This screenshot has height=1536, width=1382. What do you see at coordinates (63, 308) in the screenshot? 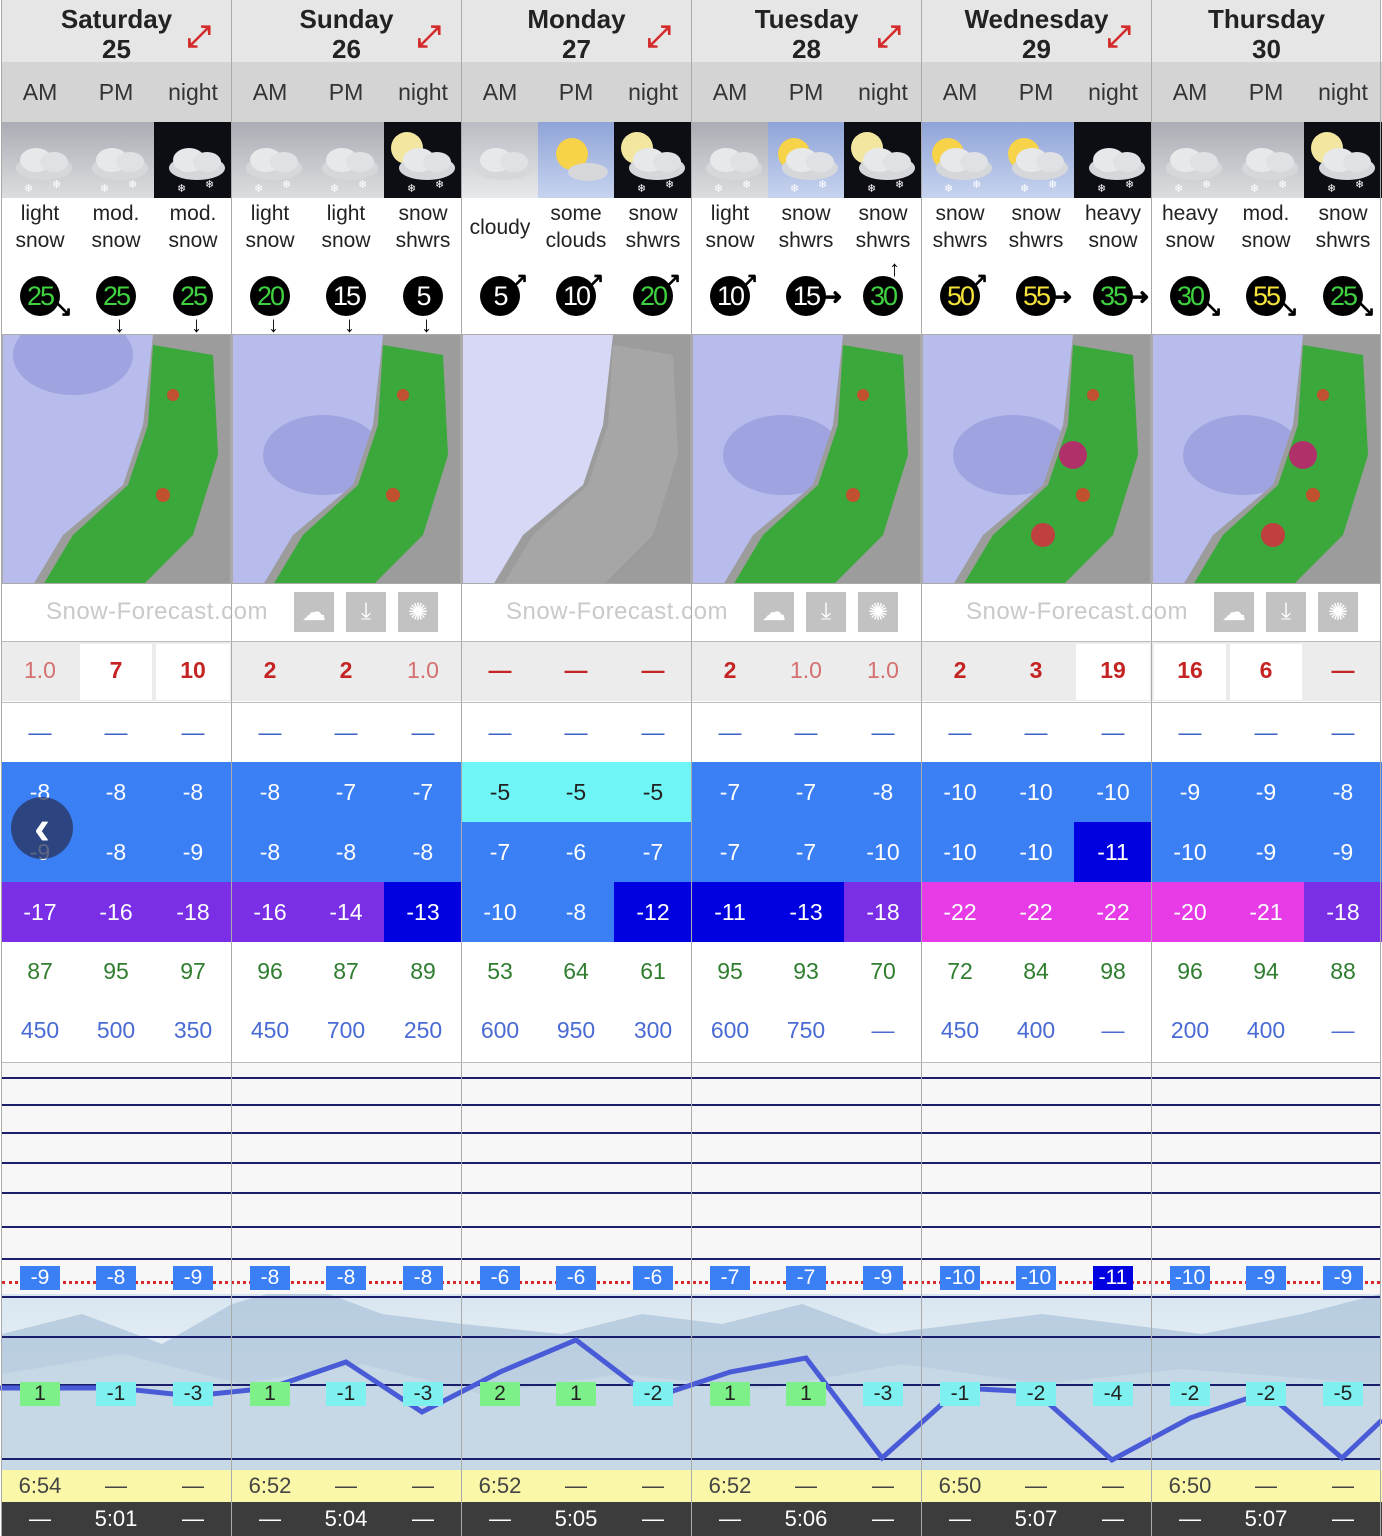
I see `wind-direction-icon: ↘` at bounding box center [63, 308].